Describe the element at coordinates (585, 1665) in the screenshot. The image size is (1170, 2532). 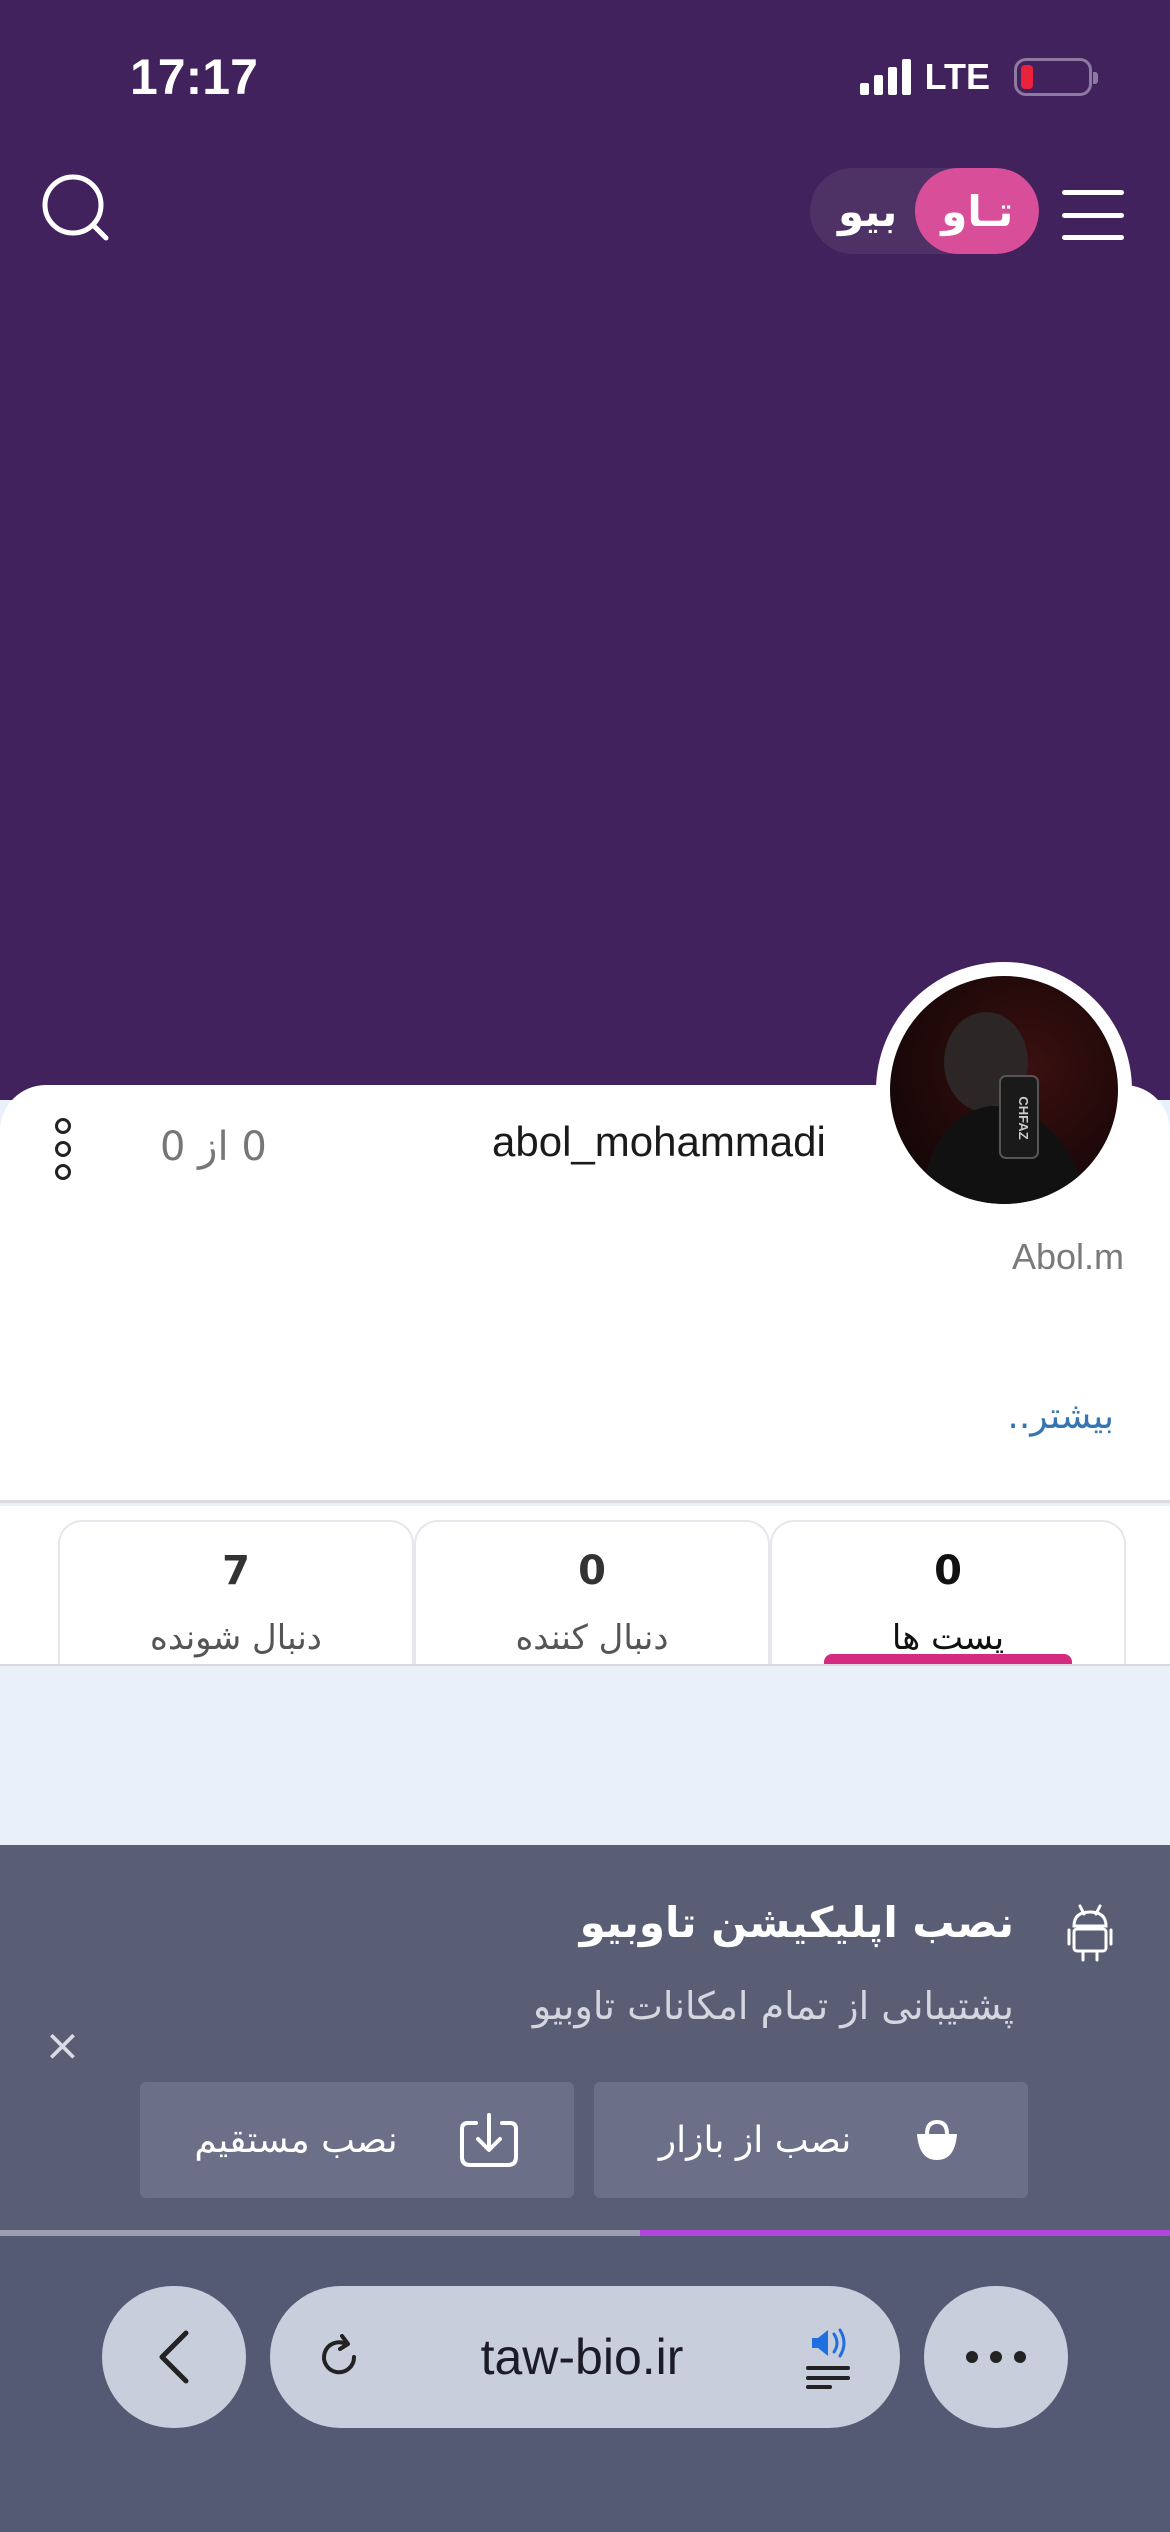
I see `divider` at that location.